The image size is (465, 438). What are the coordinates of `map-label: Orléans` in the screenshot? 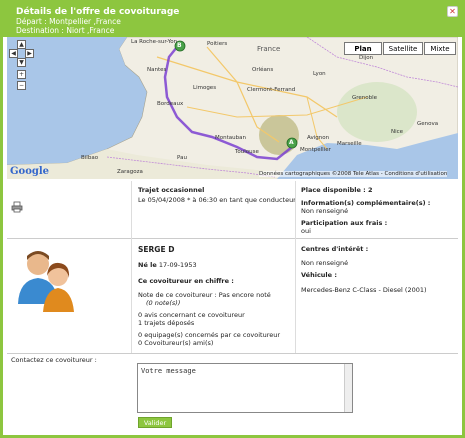 It's located at (263, 70).